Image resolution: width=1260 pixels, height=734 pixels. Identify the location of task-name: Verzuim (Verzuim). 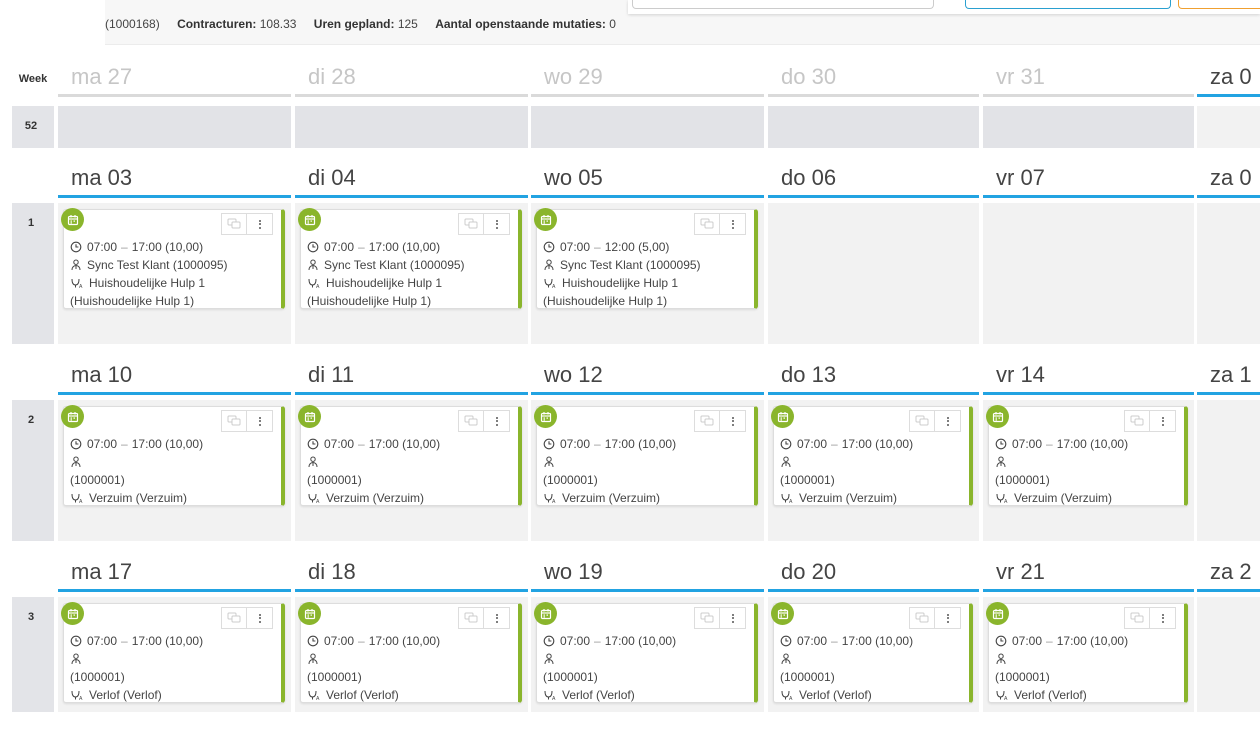
(611, 498).